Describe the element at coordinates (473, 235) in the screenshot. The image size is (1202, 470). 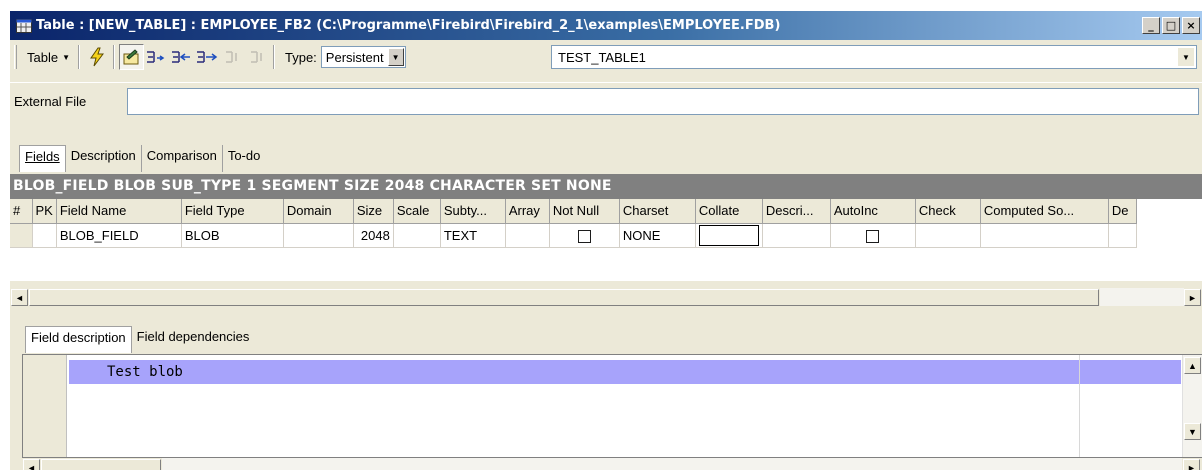
I see `subtype-cell: TEXT` at that location.